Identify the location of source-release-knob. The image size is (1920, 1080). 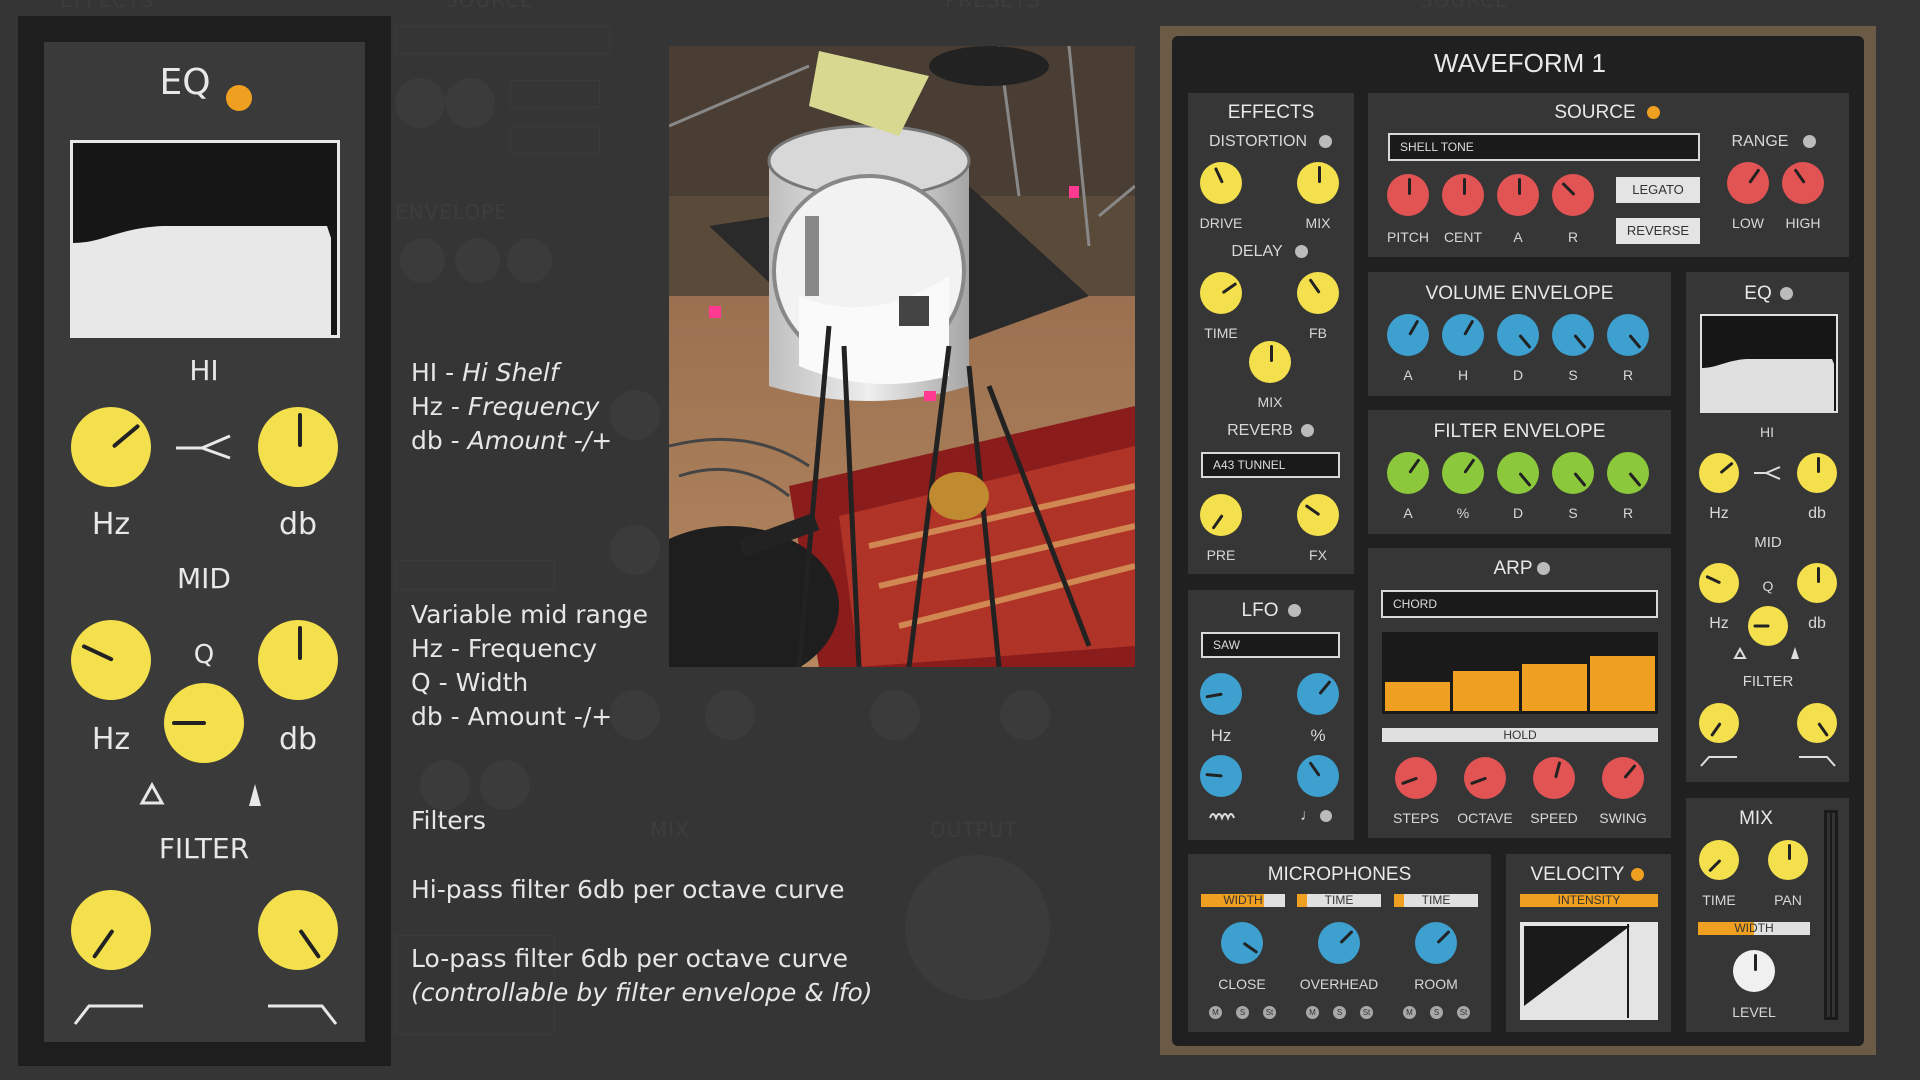
(1573, 195).